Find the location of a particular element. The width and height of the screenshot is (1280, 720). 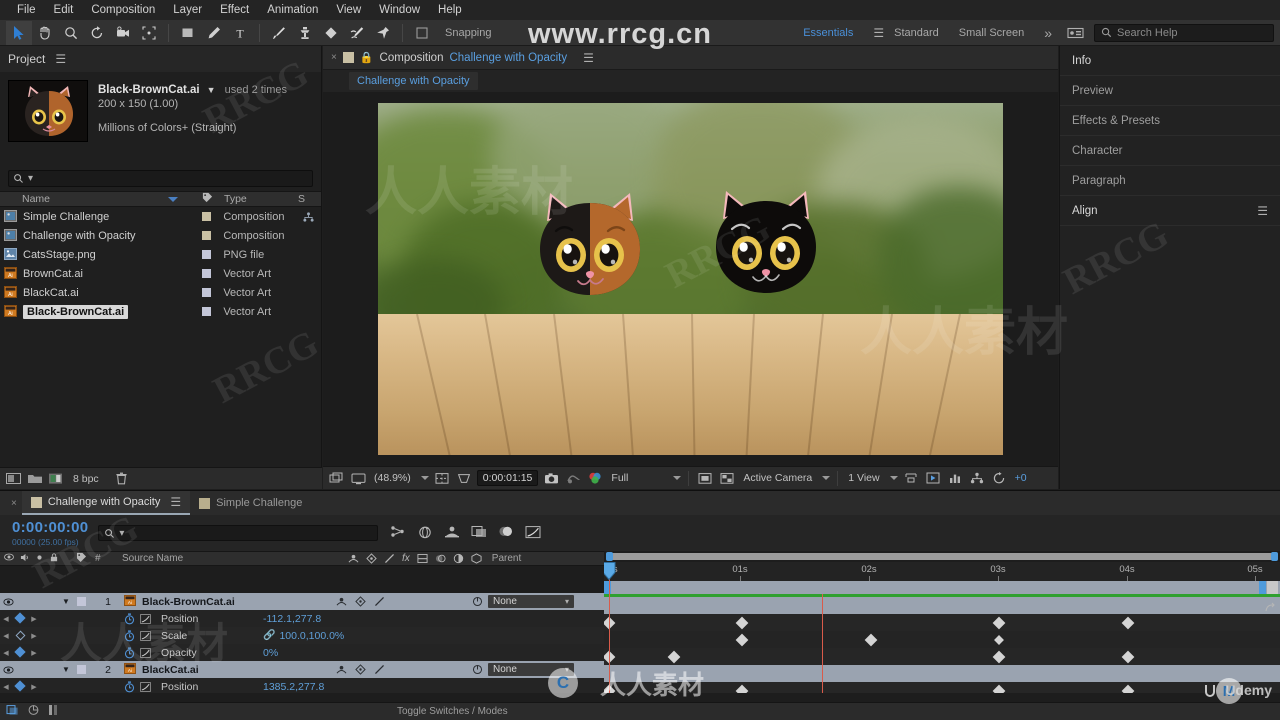

asset-row-challenge-with-opacity: Challenge with Opacity Composition is located at coordinates (160, 235).